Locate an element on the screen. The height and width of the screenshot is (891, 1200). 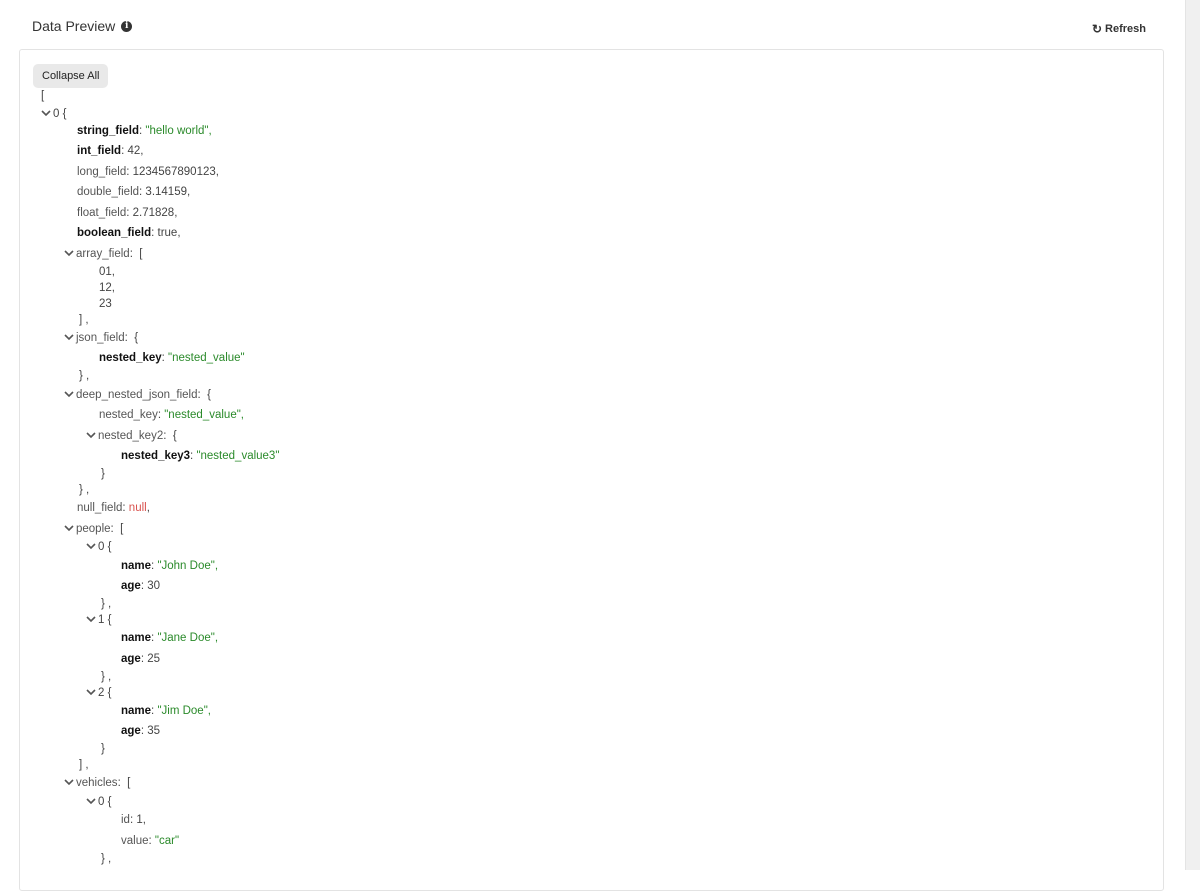
people-item-1-toggle: 1 { is located at coordinates (98, 620).